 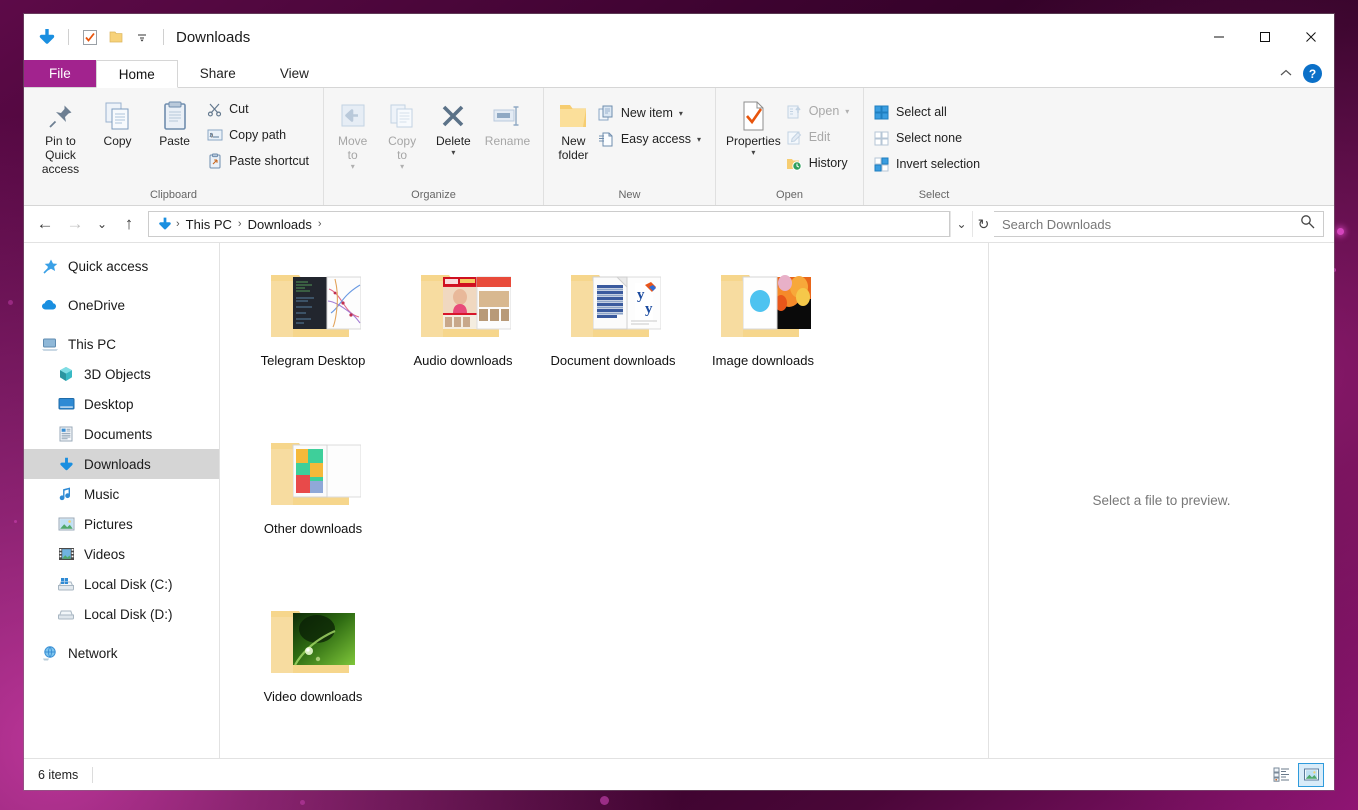 I want to click on sidebar-item-pictures: Pictures, so click(x=121, y=524).